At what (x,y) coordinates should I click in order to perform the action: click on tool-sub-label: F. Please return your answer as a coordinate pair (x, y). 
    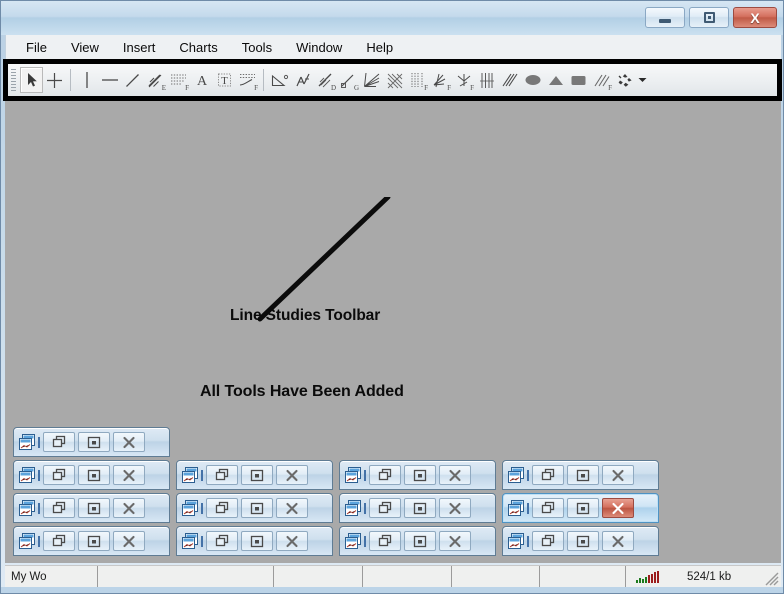
    Looking at the image, I should click on (472, 88).